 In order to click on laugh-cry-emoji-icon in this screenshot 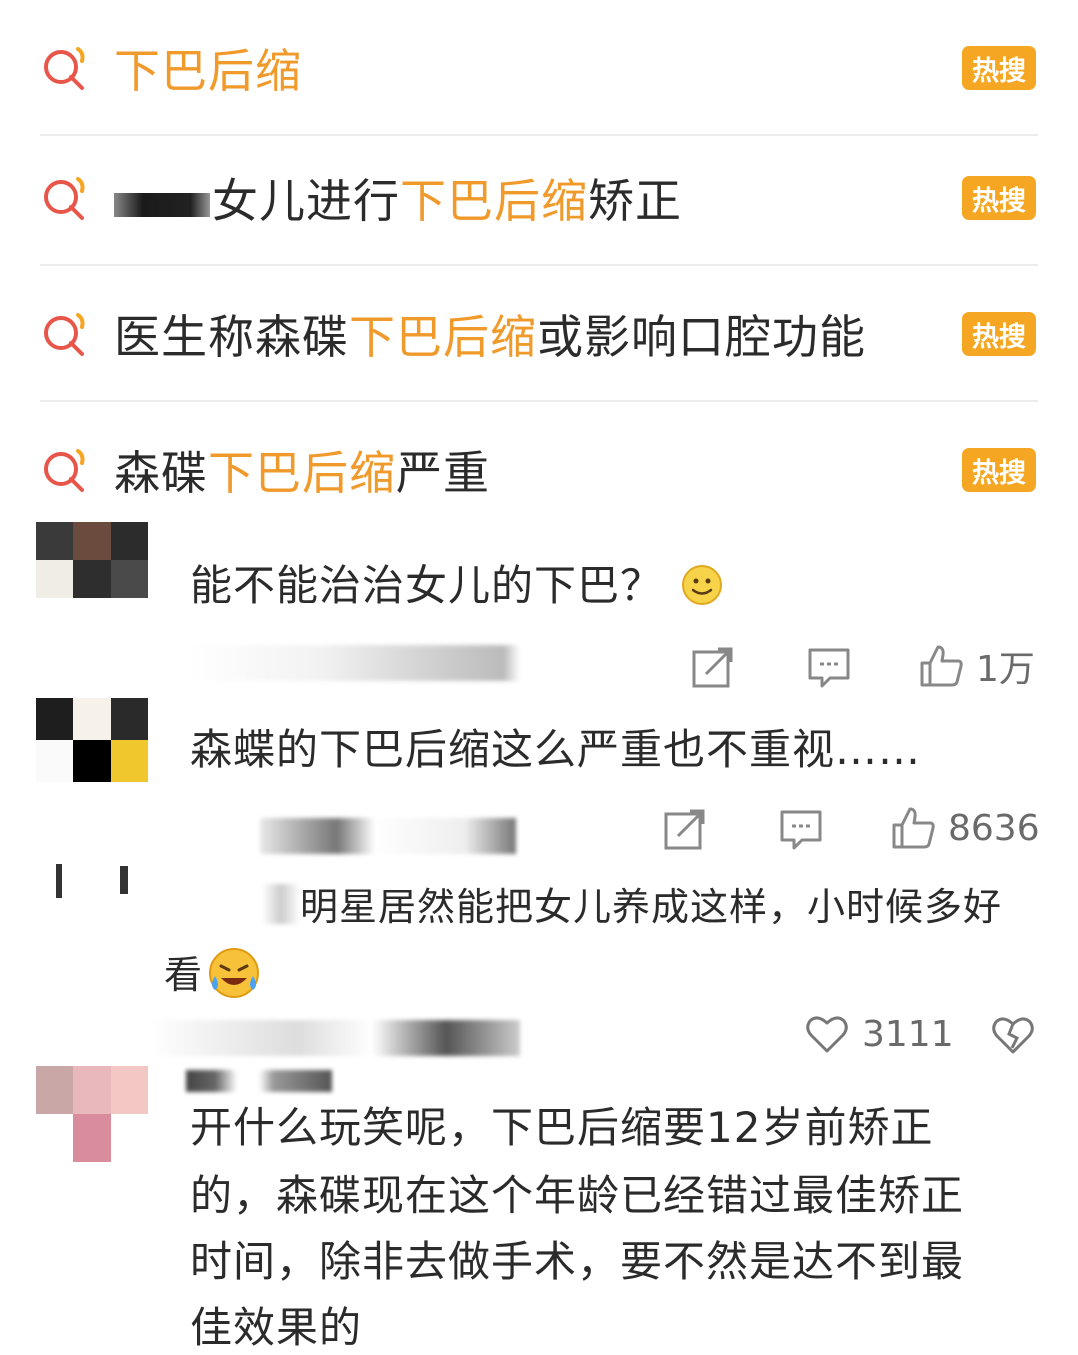, I will do `click(234, 973)`.